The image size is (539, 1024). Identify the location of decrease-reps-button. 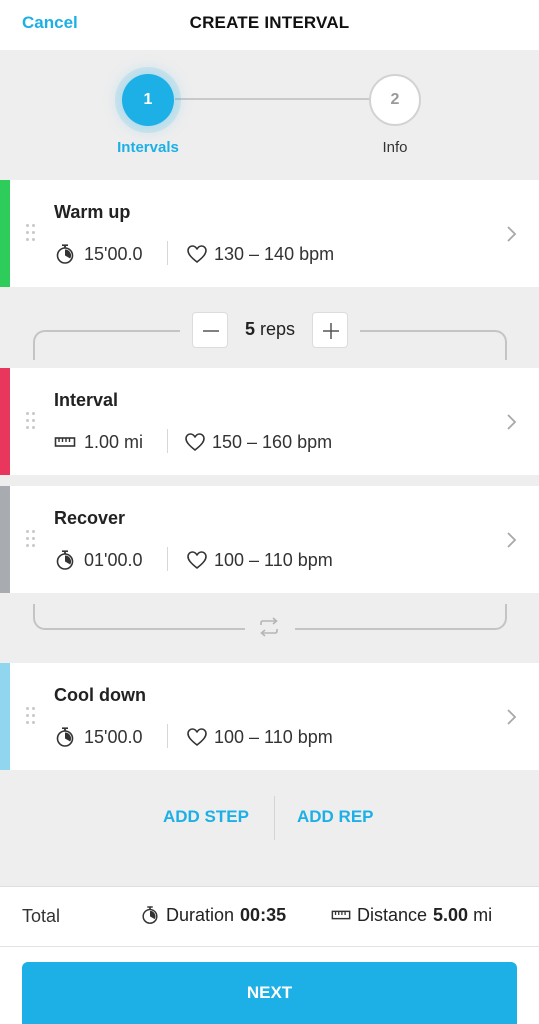
(210, 330).